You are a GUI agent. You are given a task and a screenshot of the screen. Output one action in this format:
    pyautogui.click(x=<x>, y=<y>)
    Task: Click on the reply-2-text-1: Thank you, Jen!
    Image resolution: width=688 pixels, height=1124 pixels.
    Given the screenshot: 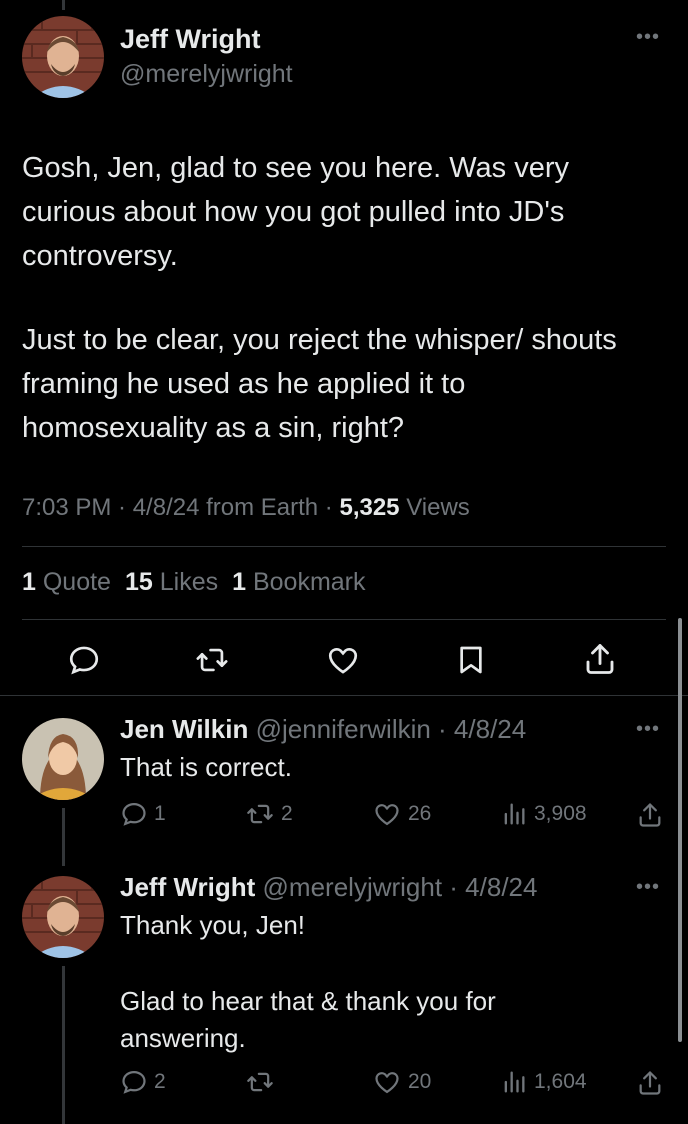 What is the action you would take?
    pyautogui.click(x=212, y=925)
    